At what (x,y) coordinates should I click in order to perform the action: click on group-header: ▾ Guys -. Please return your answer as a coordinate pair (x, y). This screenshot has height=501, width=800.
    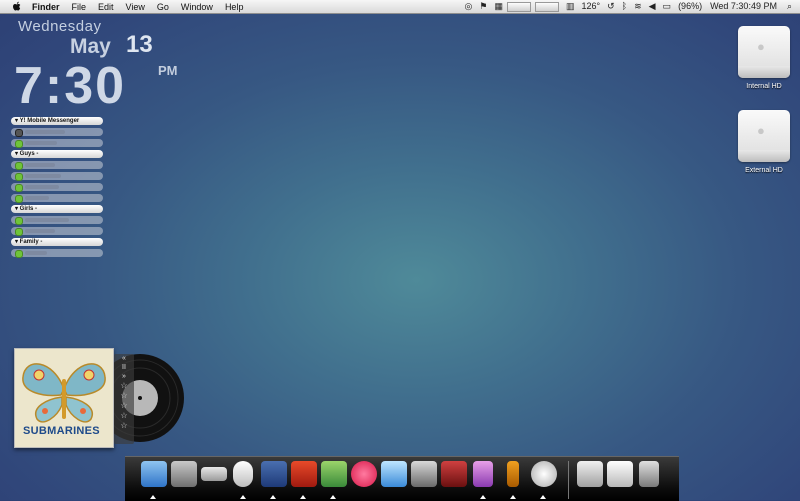
    Looking at the image, I should click on (57, 154).